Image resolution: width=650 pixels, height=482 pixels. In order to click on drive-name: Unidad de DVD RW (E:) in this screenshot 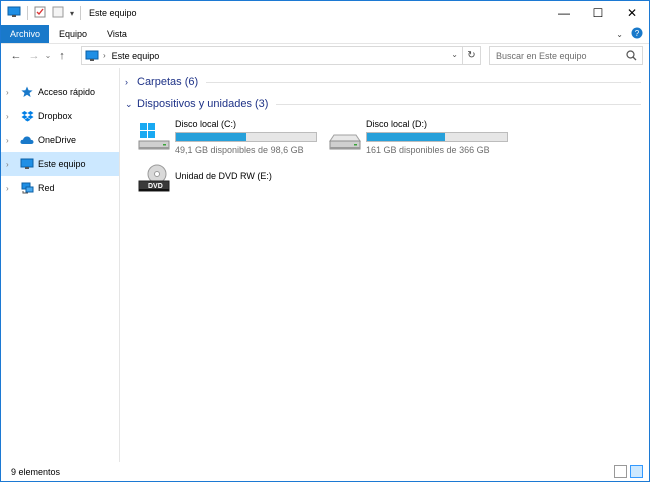, I will do `click(223, 176)`.